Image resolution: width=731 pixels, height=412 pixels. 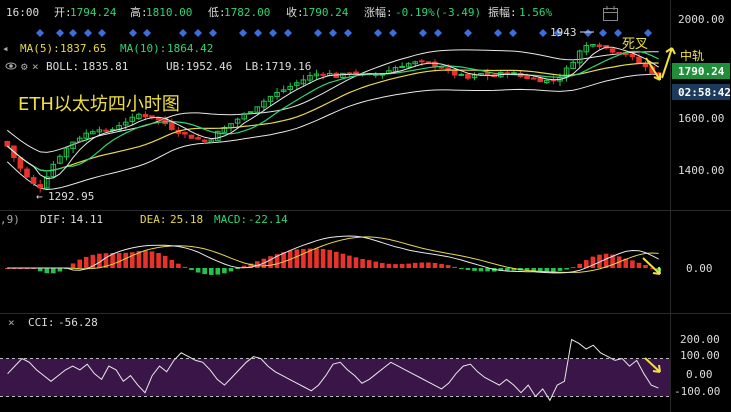 I want to click on cci-overbought-oversold-band, so click(x=335, y=377).